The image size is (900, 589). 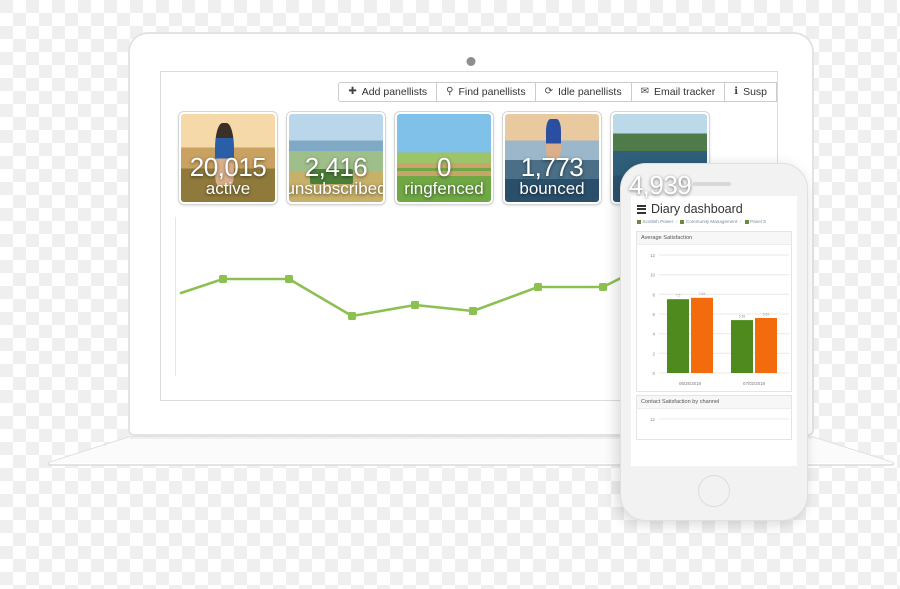 What do you see at coordinates (652, 419) in the screenshot?
I see `chart-y-tick: 12` at bounding box center [652, 419].